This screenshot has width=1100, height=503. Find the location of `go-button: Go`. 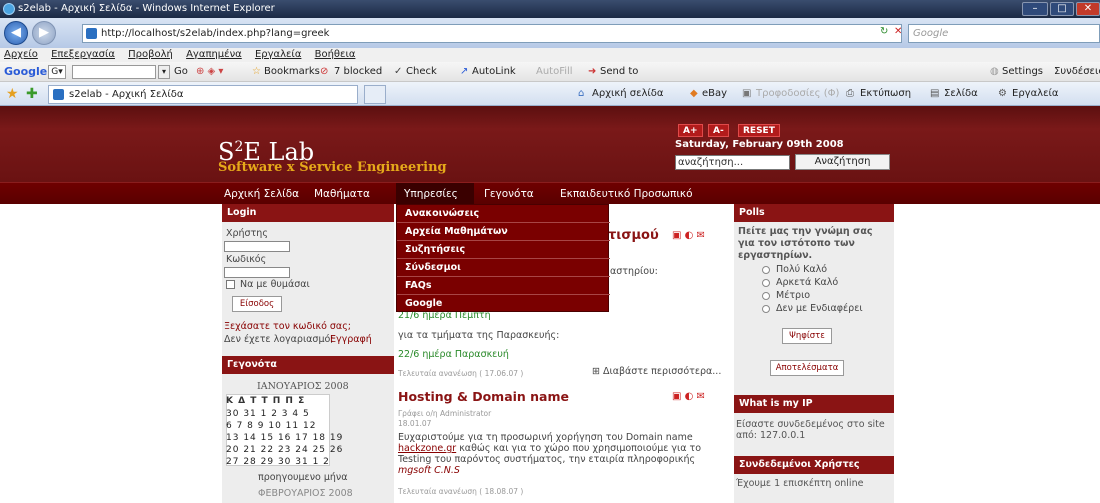

go-button: Go is located at coordinates (181, 72).